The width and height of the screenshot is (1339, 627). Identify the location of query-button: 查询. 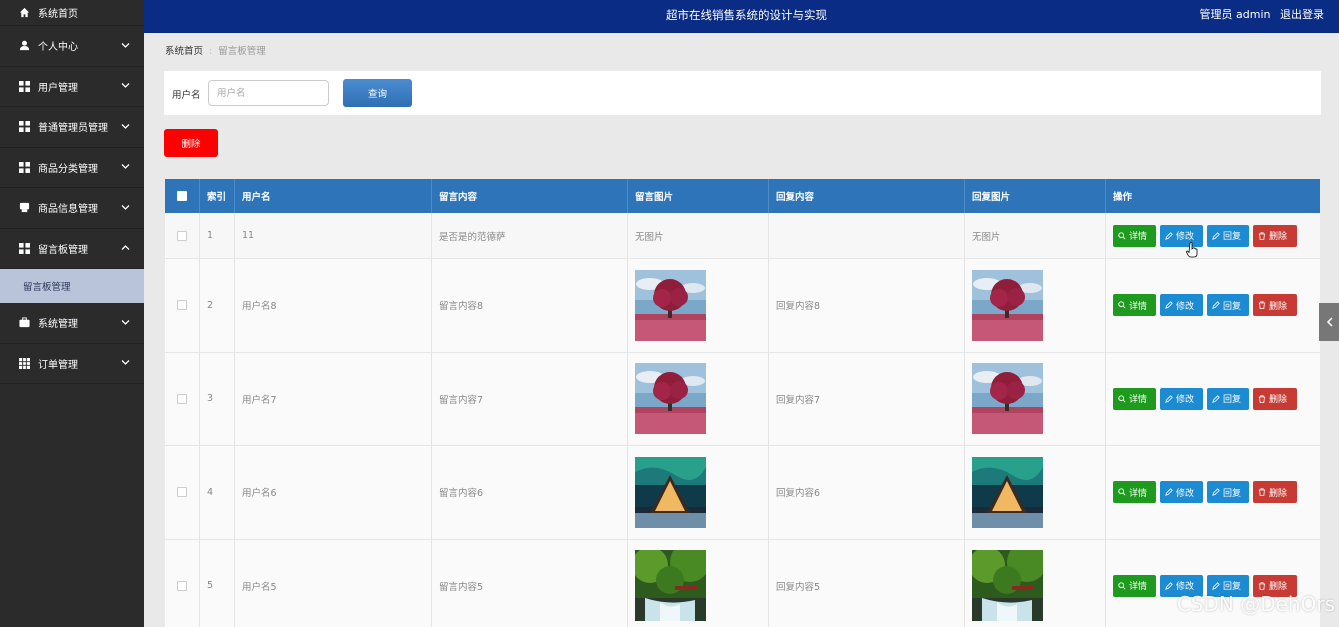
(377, 93).